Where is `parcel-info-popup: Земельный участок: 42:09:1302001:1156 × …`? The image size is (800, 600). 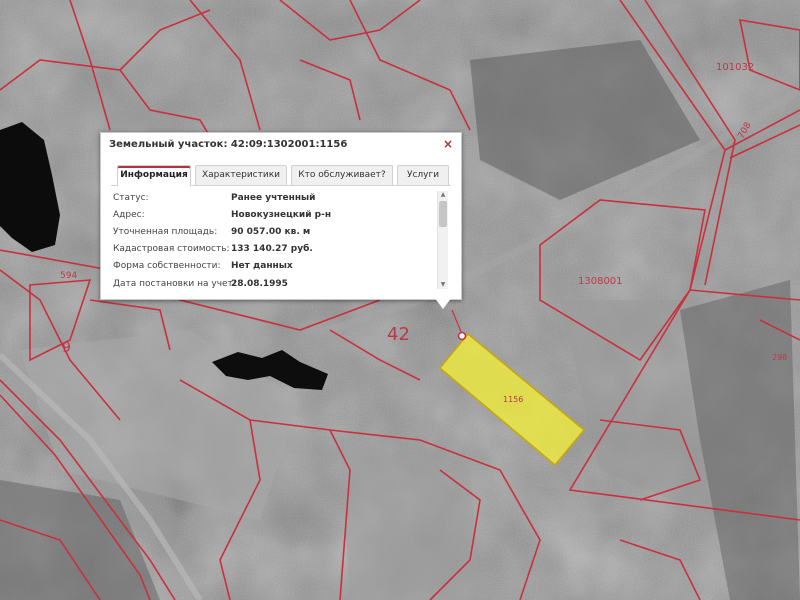
parcel-info-popup: Земельный участок: 42:09:1302001:1156 × … is located at coordinates (281, 220).